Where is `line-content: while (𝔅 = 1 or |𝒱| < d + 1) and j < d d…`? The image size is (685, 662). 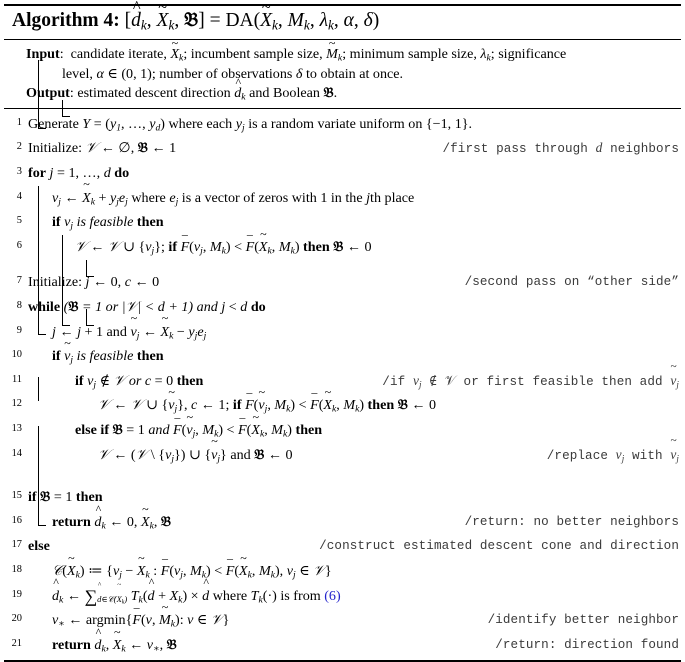 line-content: while (𝔅 = 1 or |𝒱| < d + 1) and j < d d… is located at coordinates (147, 306).